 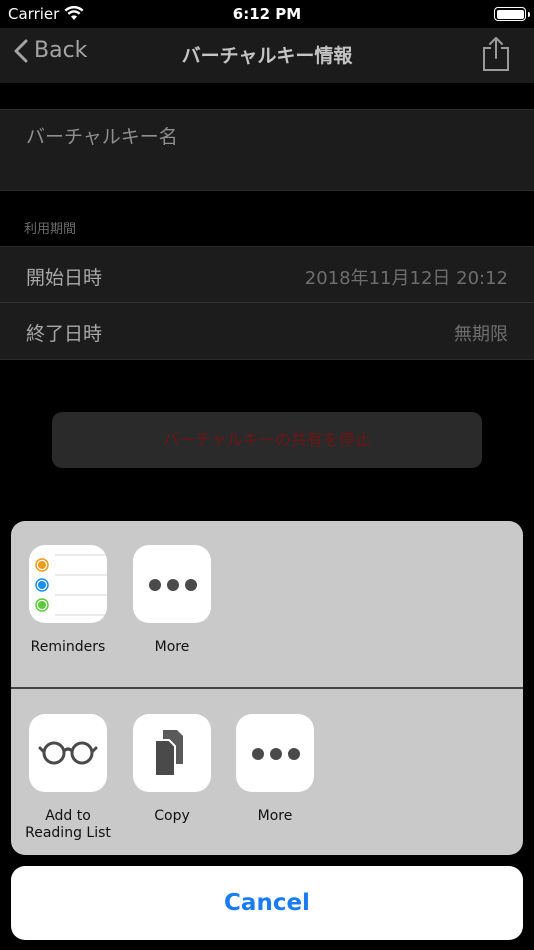 I want to click on action-add-to-reading-list: Add to Reading List, so click(x=68, y=778).